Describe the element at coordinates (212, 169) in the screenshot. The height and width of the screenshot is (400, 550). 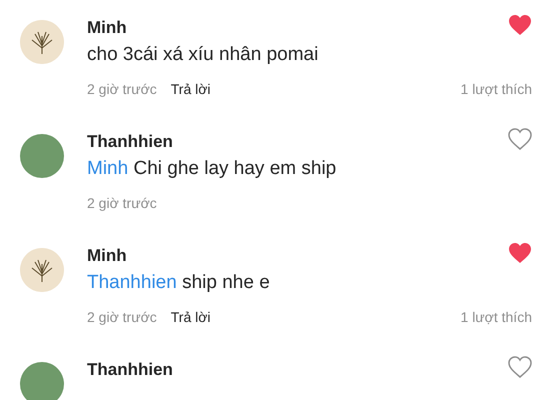
I see `comment-text: Minh Chi ghe lay hay em ship` at that location.